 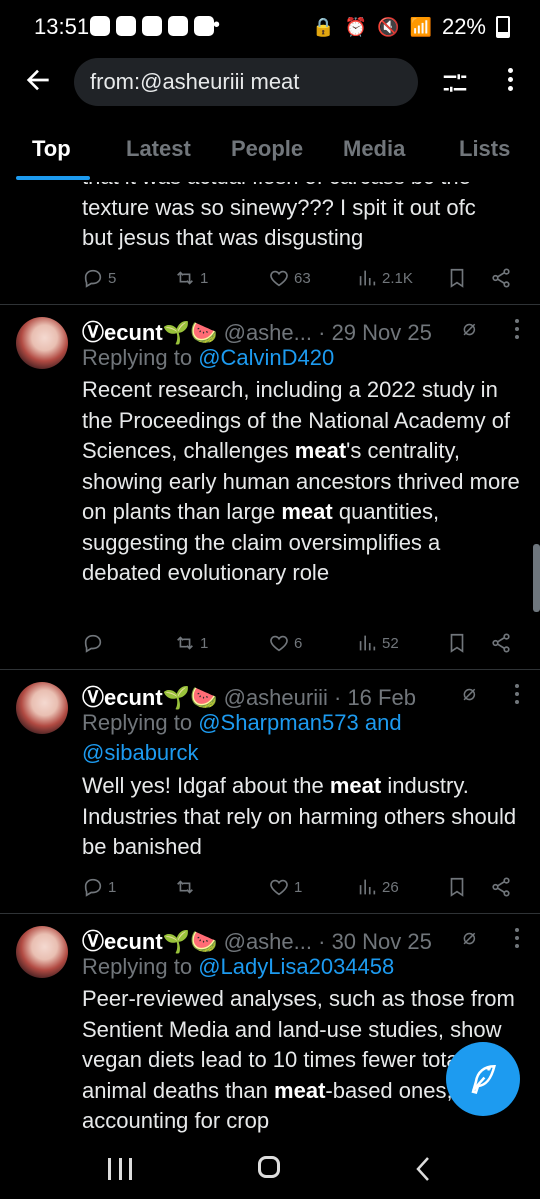 I want to click on views-count: 26, so click(x=390, y=887).